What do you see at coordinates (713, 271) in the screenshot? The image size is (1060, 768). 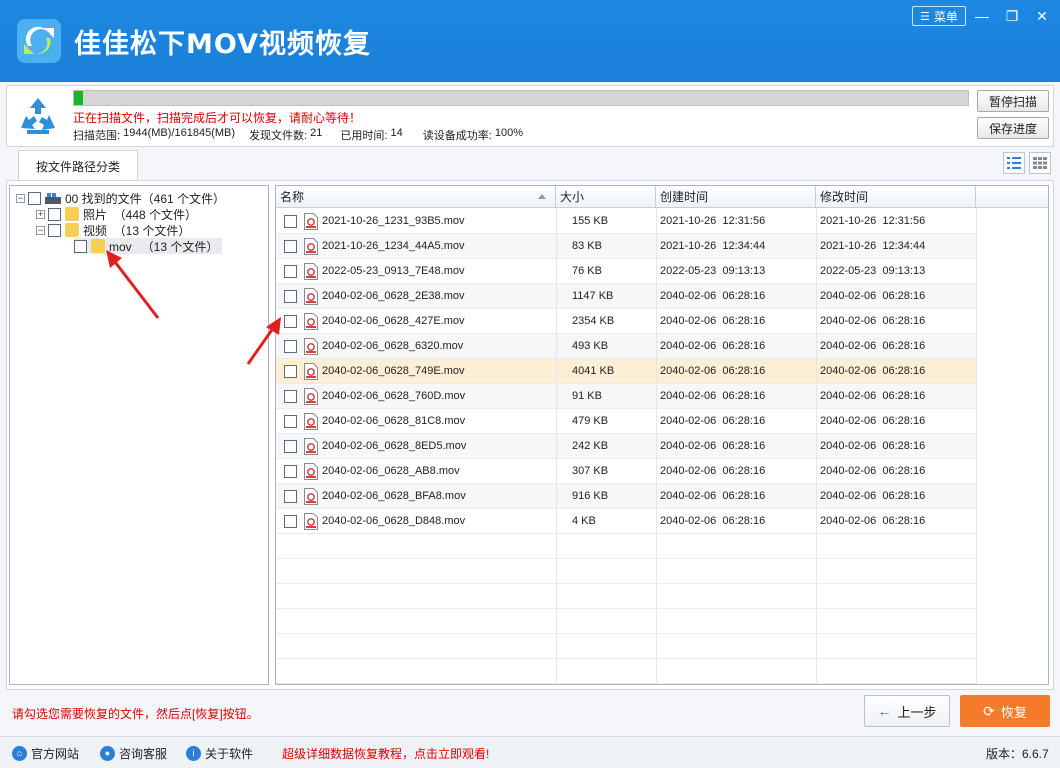 I see `file-created: 2022-05-23 09:13:13` at bounding box center [713, 271].